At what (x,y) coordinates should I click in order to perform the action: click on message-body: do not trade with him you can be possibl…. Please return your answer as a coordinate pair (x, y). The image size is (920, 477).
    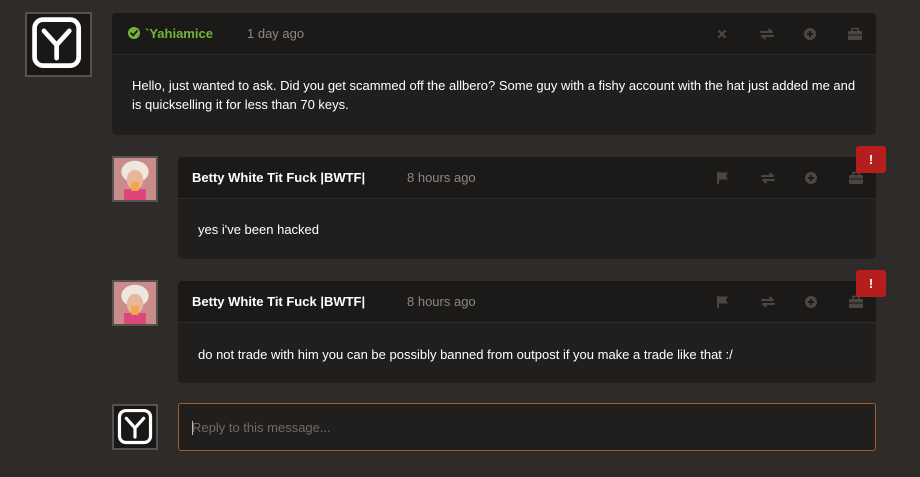
    Looking at the image, I should click on (465, 354).